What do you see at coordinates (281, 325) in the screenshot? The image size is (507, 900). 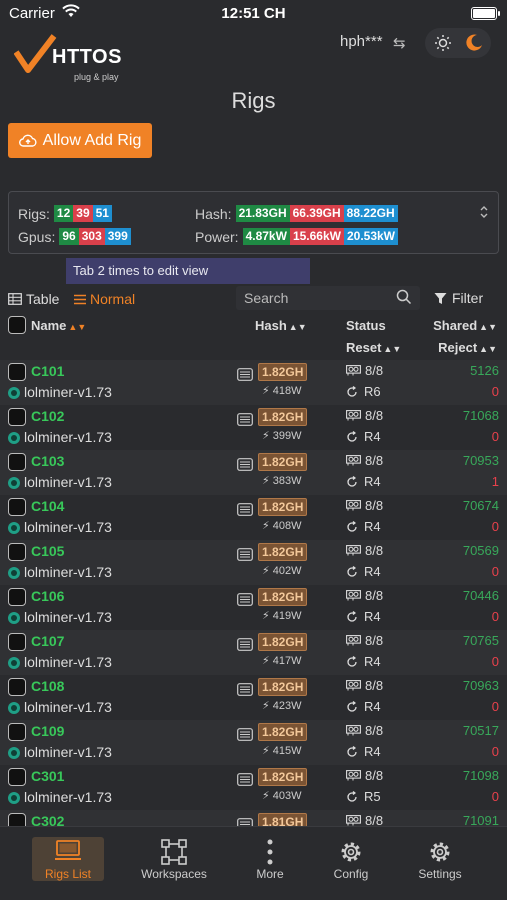 I see `column-hash: Hash ▲▼` at bounding box center [281, 325].